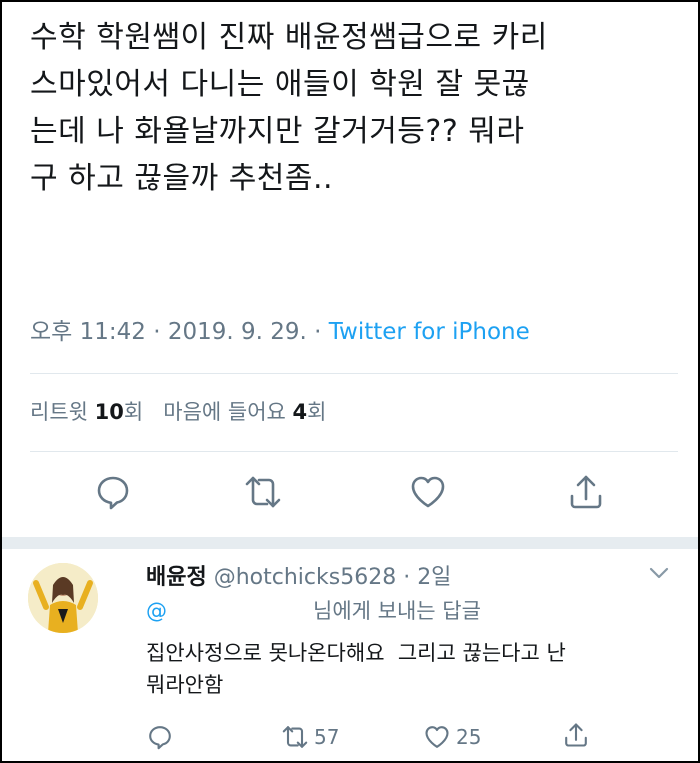 The height and width of the screenshot is (763, 700). What do you see at coordinates (397, 611) in the screenshot?
I see `replying-to-suffix: 님에게 보내는 답글` at bounding box center [397, 611].